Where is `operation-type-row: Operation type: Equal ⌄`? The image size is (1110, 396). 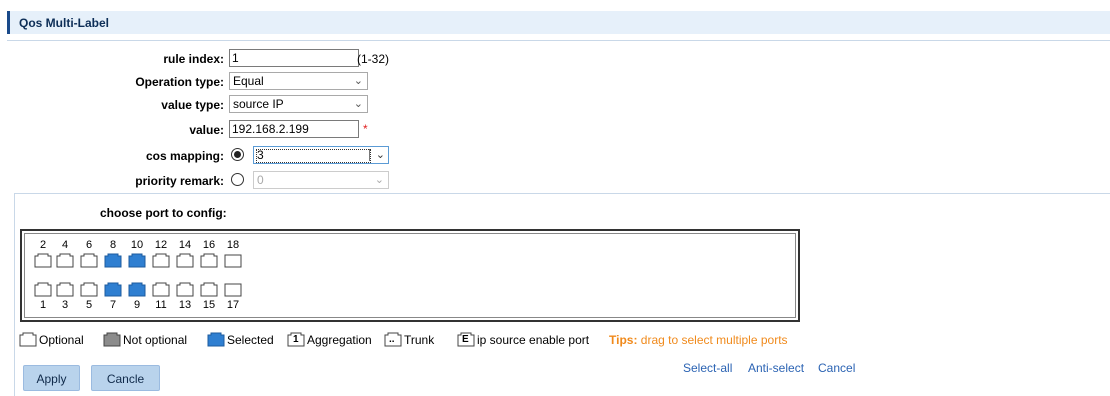 operation-type-row: Operation type: Equal ⌄ is located at coordinates (300, 82).